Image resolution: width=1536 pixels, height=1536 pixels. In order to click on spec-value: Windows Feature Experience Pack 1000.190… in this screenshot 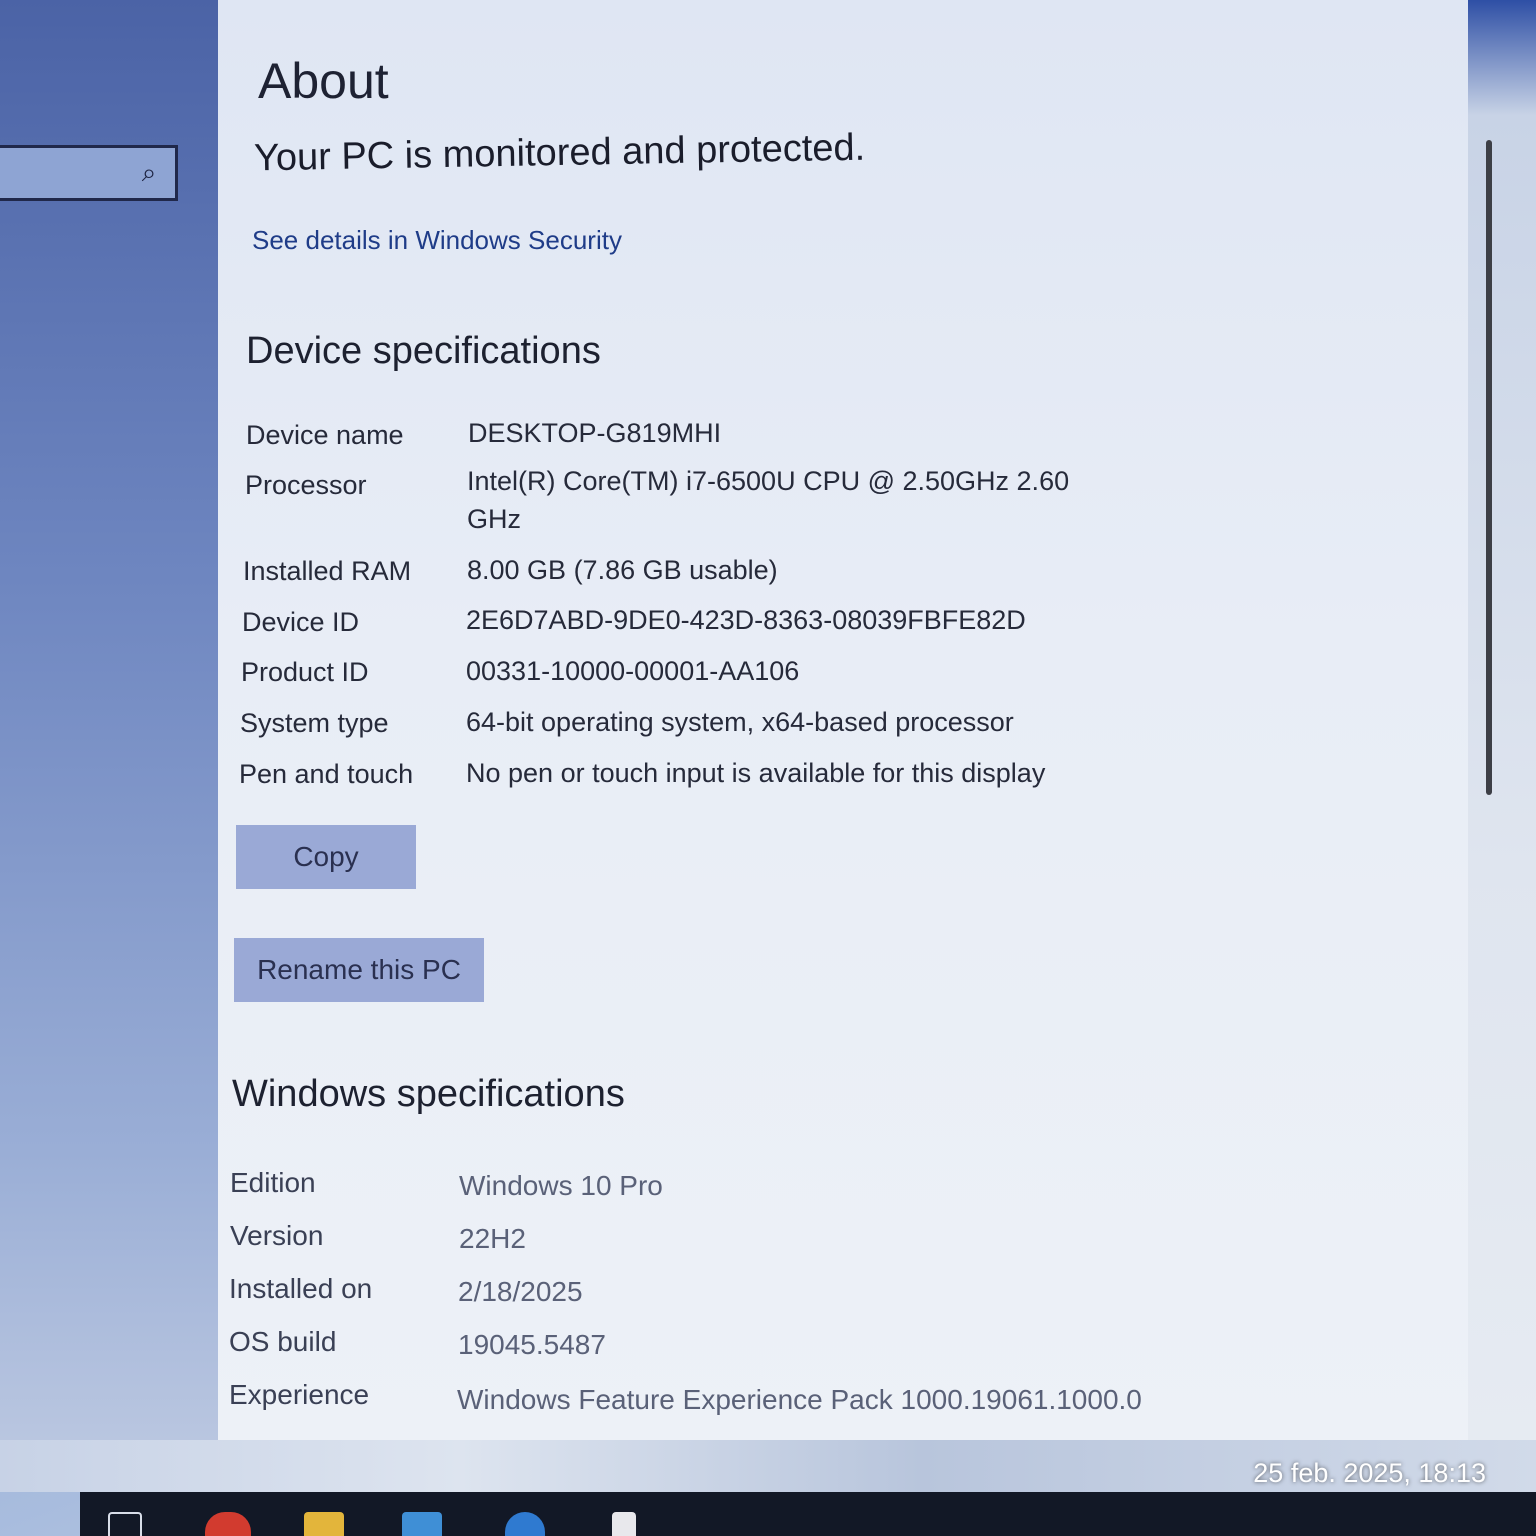, I will do `click(799, 1399)`.